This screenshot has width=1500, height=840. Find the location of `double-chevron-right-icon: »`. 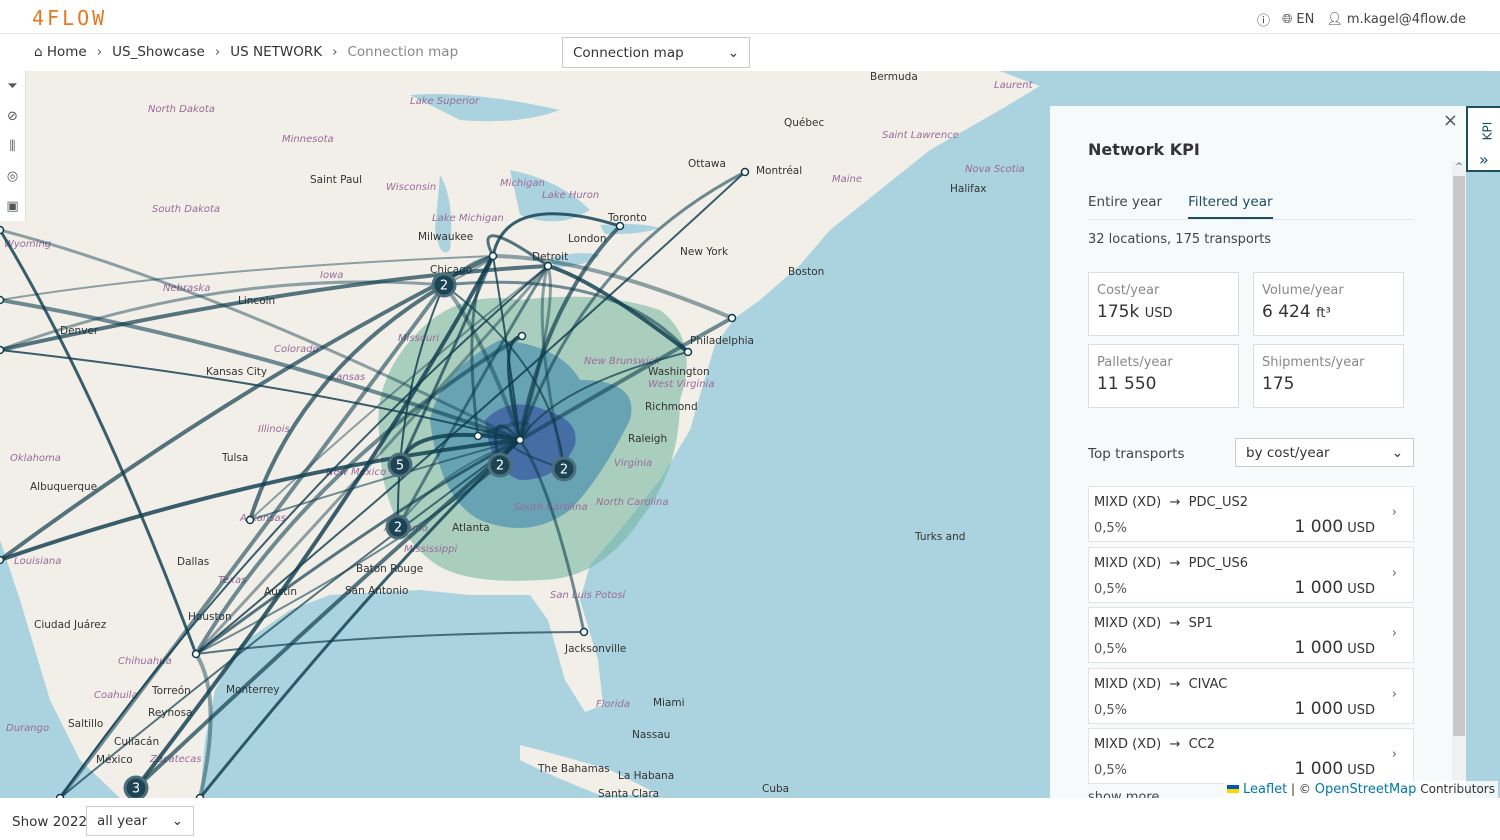

double-chevron-right-icon: » is located at coordinates (1484, 159).